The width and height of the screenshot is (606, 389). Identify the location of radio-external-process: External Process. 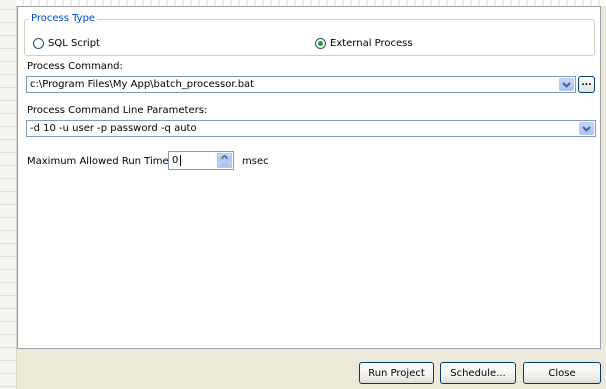
(364, 43).